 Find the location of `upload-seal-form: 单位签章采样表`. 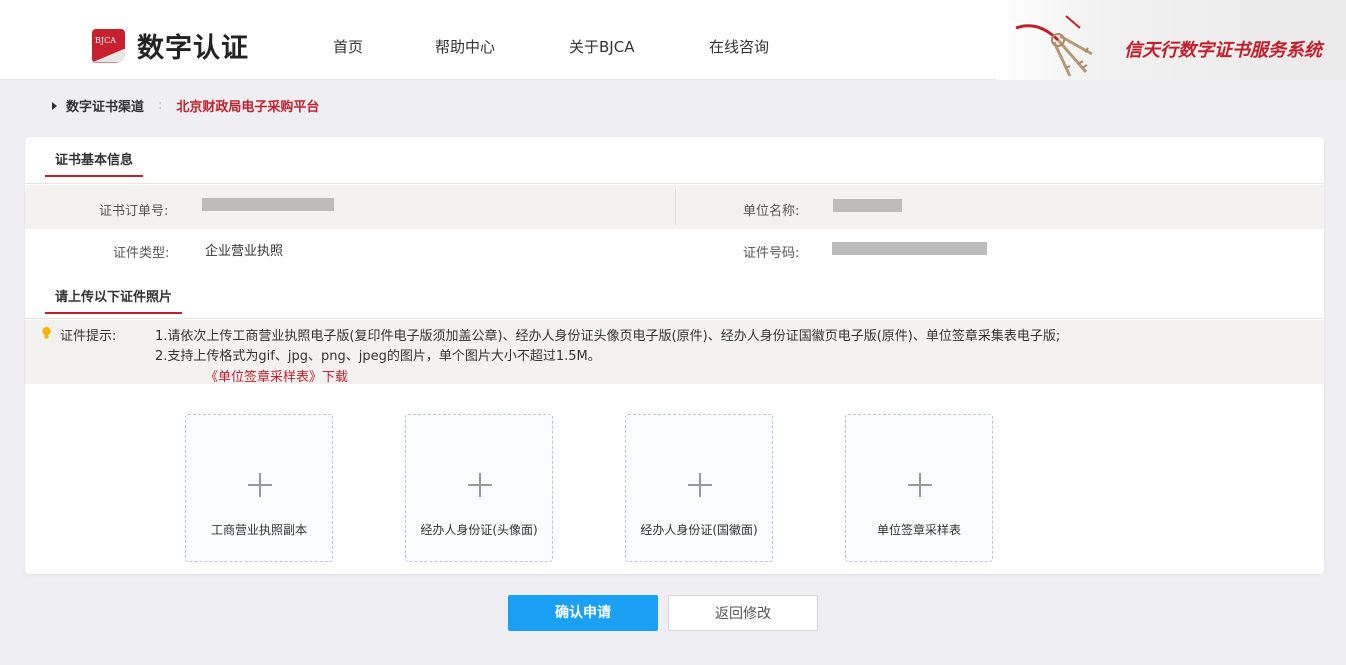

upload-seal-form: 单位签章采样表 is located at coordinates (919, 488).